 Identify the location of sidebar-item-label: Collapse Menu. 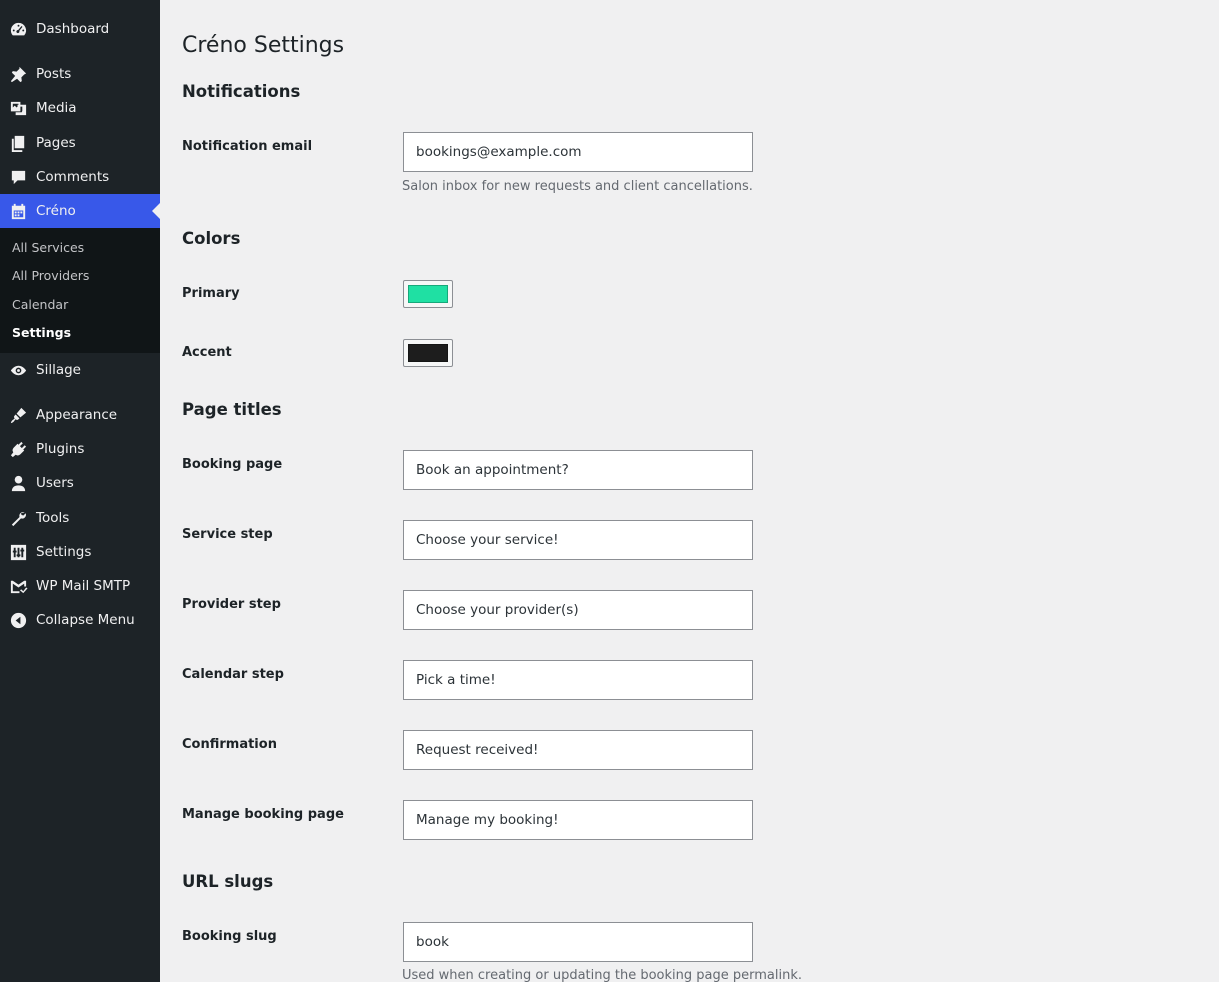
(85, 620).